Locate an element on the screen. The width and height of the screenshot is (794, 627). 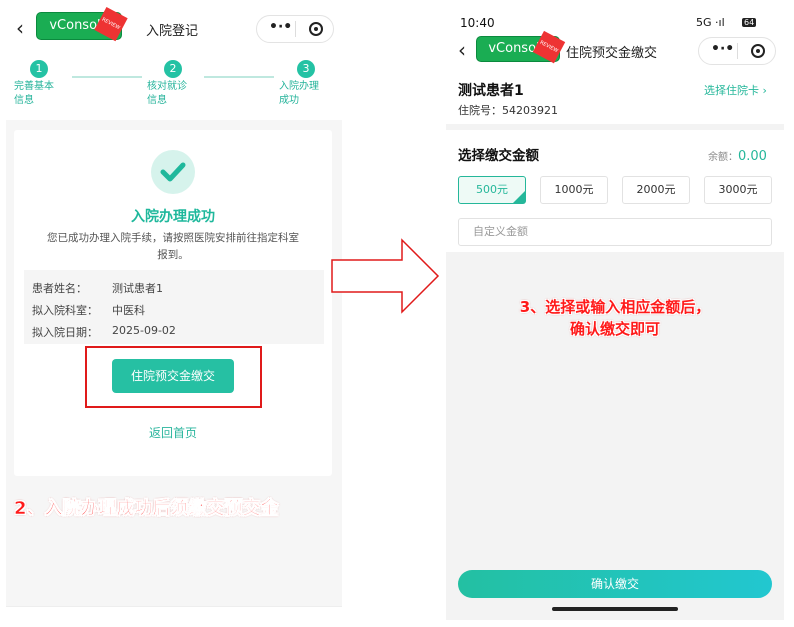
custom-amount-input: 自定义金额 is located at coordinates (615, 232).